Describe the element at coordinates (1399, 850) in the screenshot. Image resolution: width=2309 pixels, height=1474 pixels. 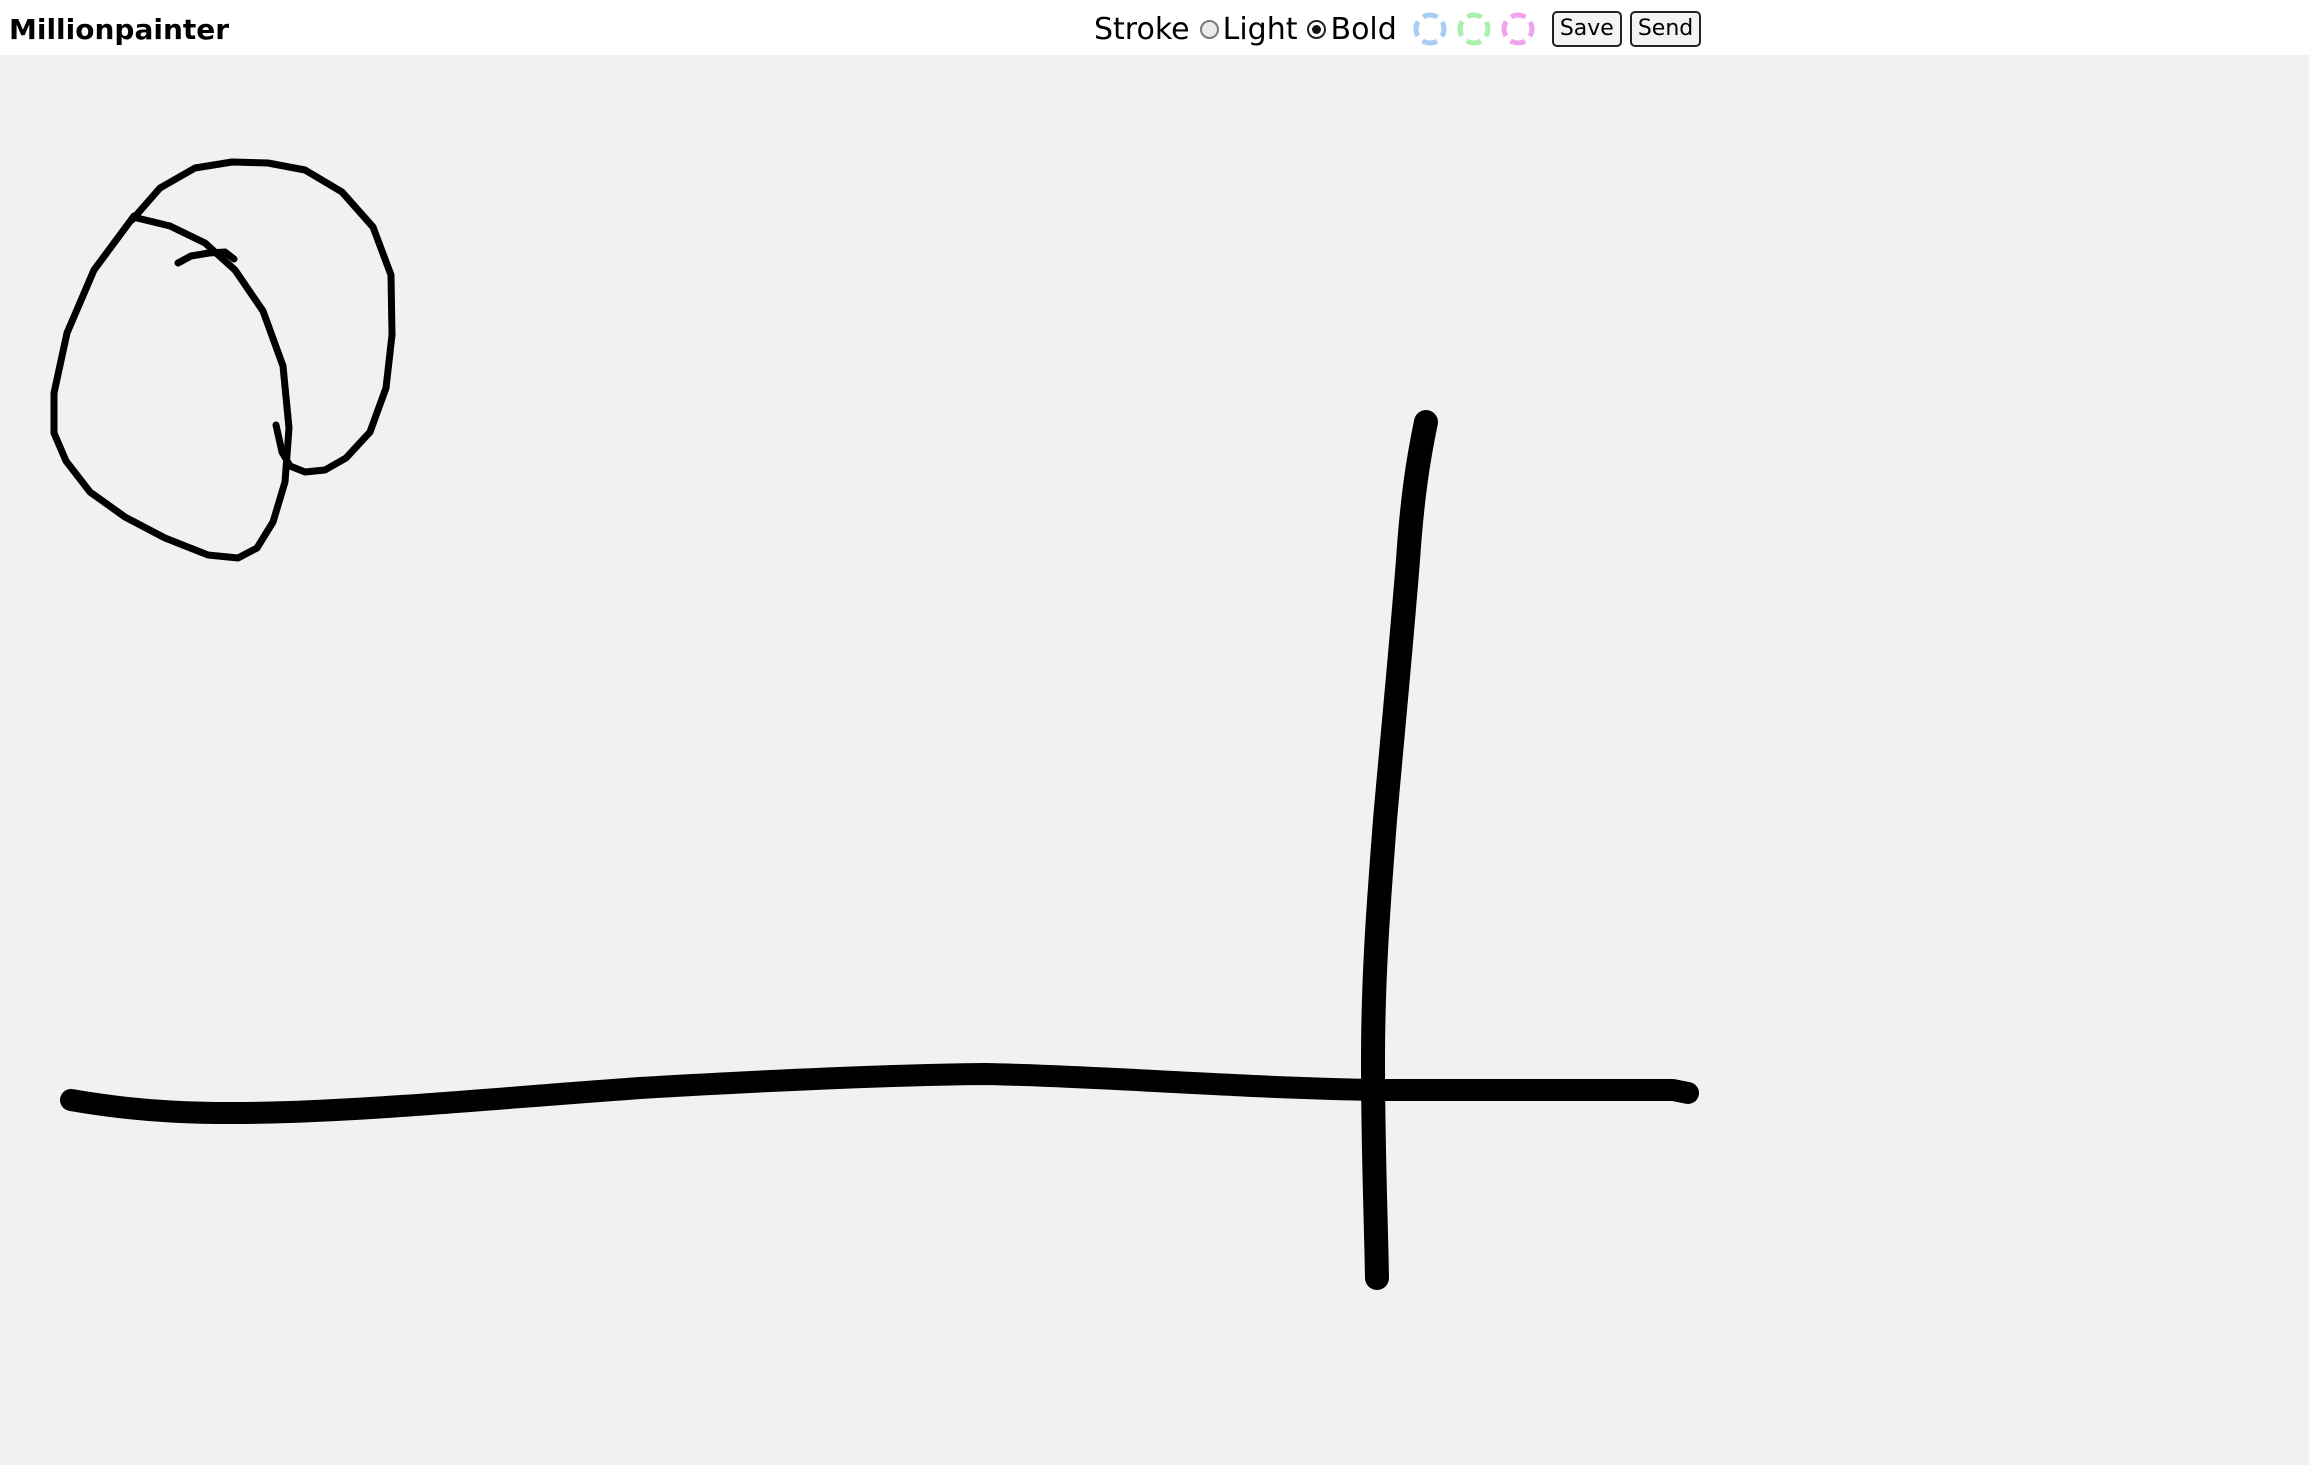
I see `bold-stroke-vertical` at that location.